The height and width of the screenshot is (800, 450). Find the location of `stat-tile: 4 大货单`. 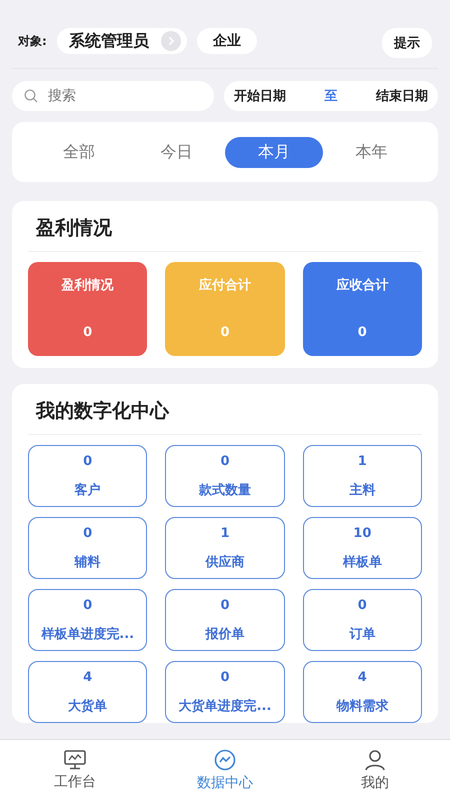

stat-tile: 4 大货单 is located at coordinates (88, 692).